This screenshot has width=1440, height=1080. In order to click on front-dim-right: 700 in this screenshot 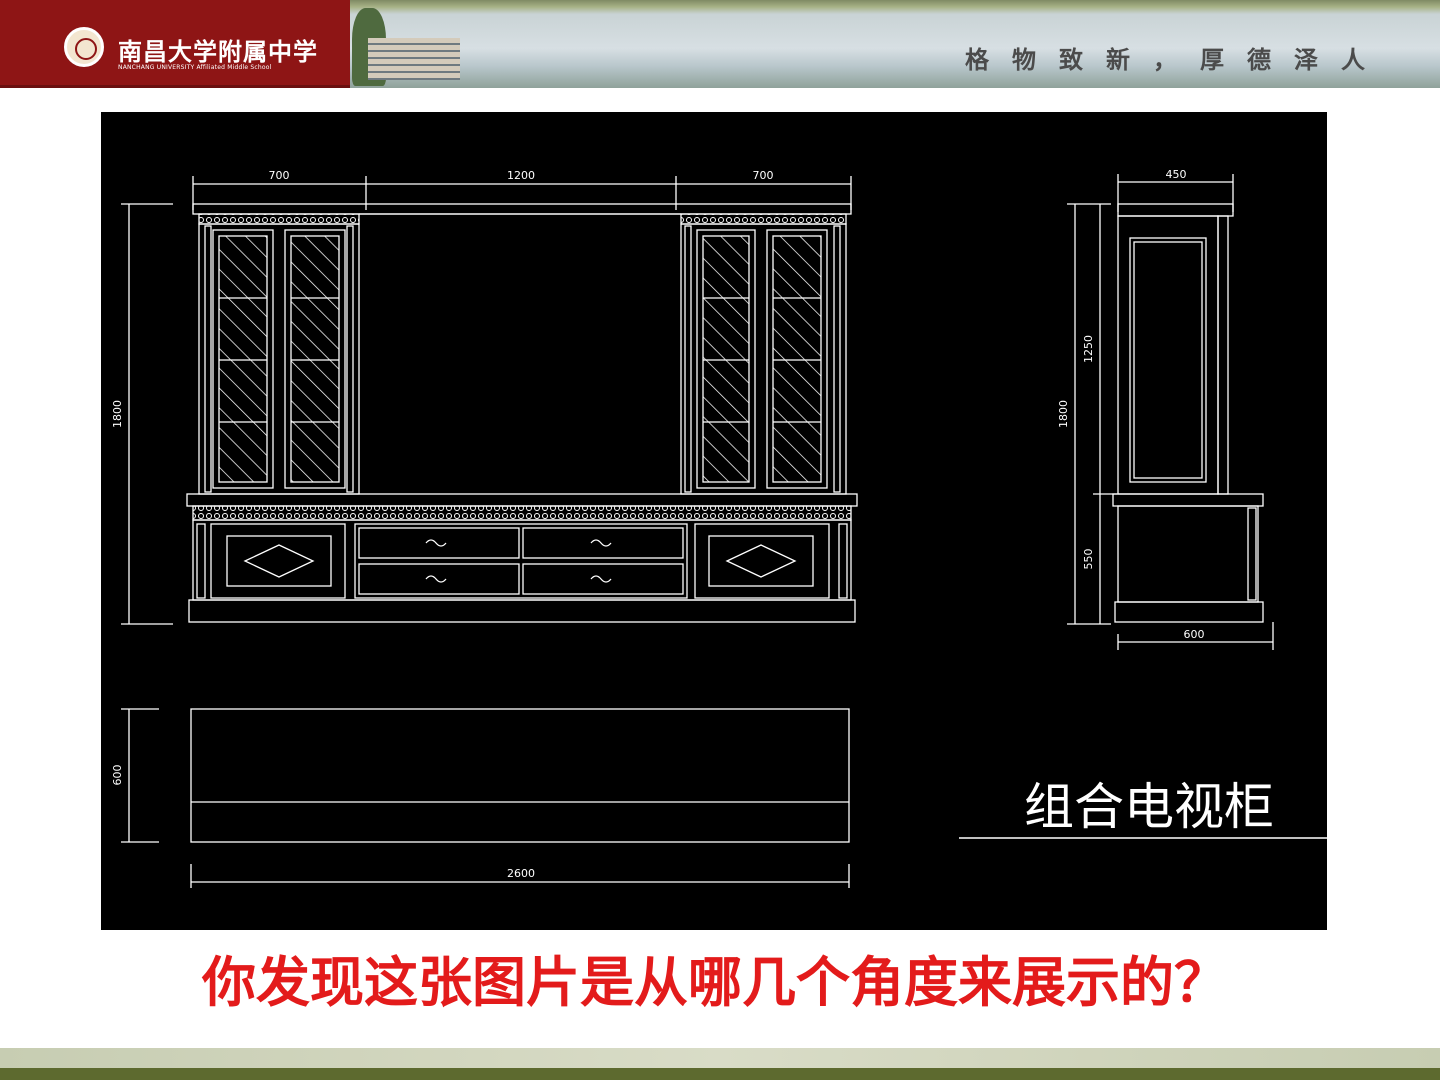, I will do `click(763, 175)`.